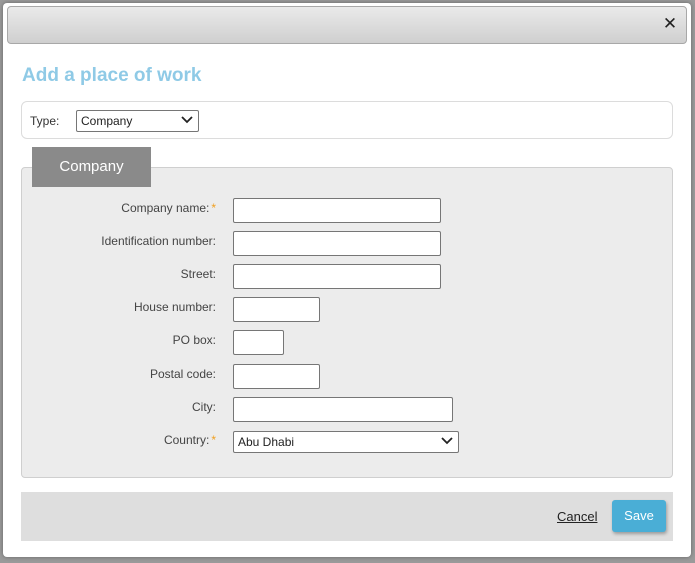 This screenshot has width=695, height=563. What do you see at coordinates (107, 121) in the screenshot?
I see `type-select-value: Company` at bounding box center [107, 121].